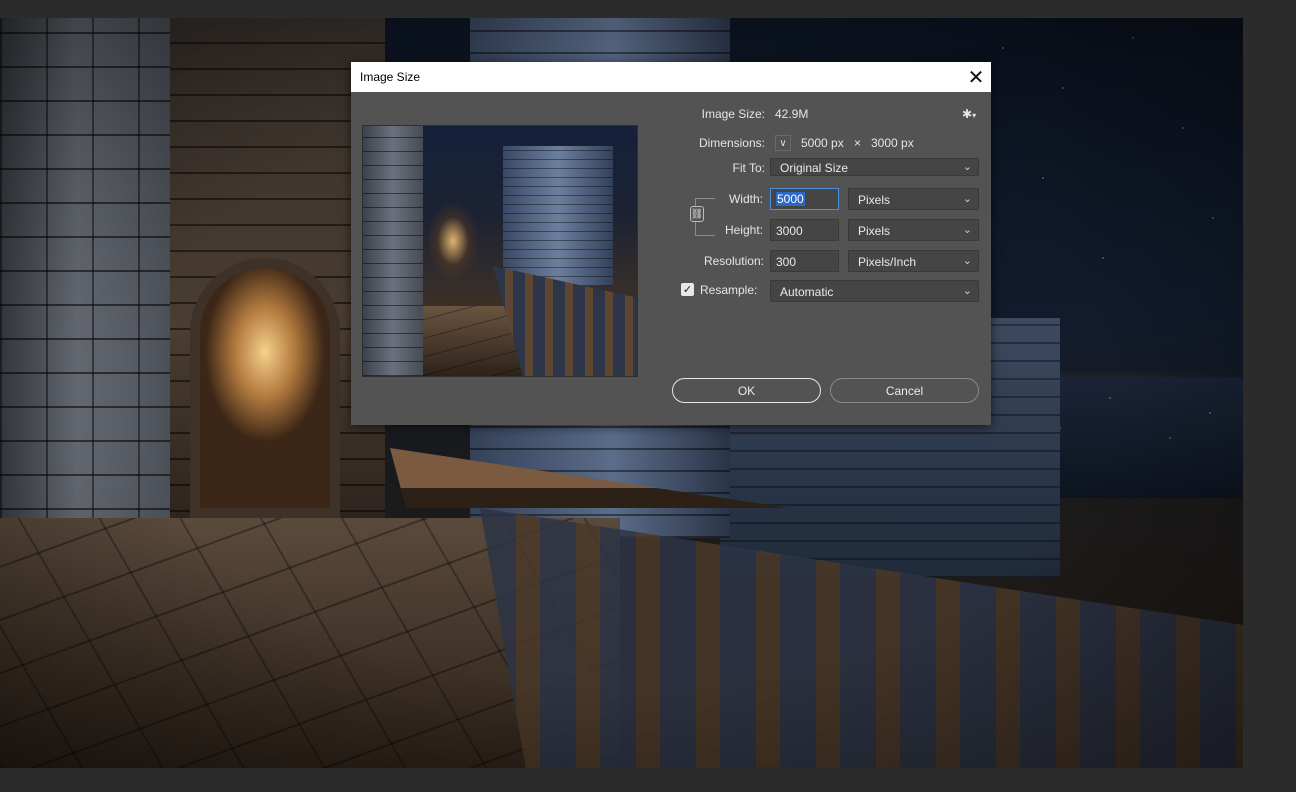 Image resolution: width=1296 pixels, height=792 pixels. Describe the element at coordinates (874, 231) in the screenshot. I see `height-unit-value: Pixels` at that location.